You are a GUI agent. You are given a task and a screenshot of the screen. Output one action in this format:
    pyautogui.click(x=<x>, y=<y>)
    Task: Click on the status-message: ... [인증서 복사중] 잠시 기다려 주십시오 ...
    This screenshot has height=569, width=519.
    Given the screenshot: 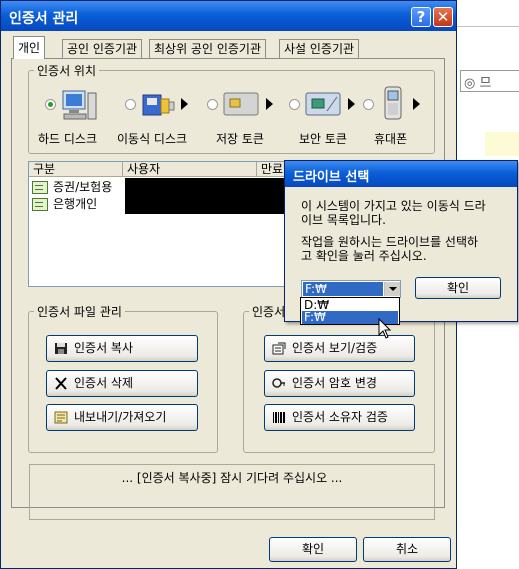 What is the action you would take?
    pyautogui.click(x=232, y=478)
    